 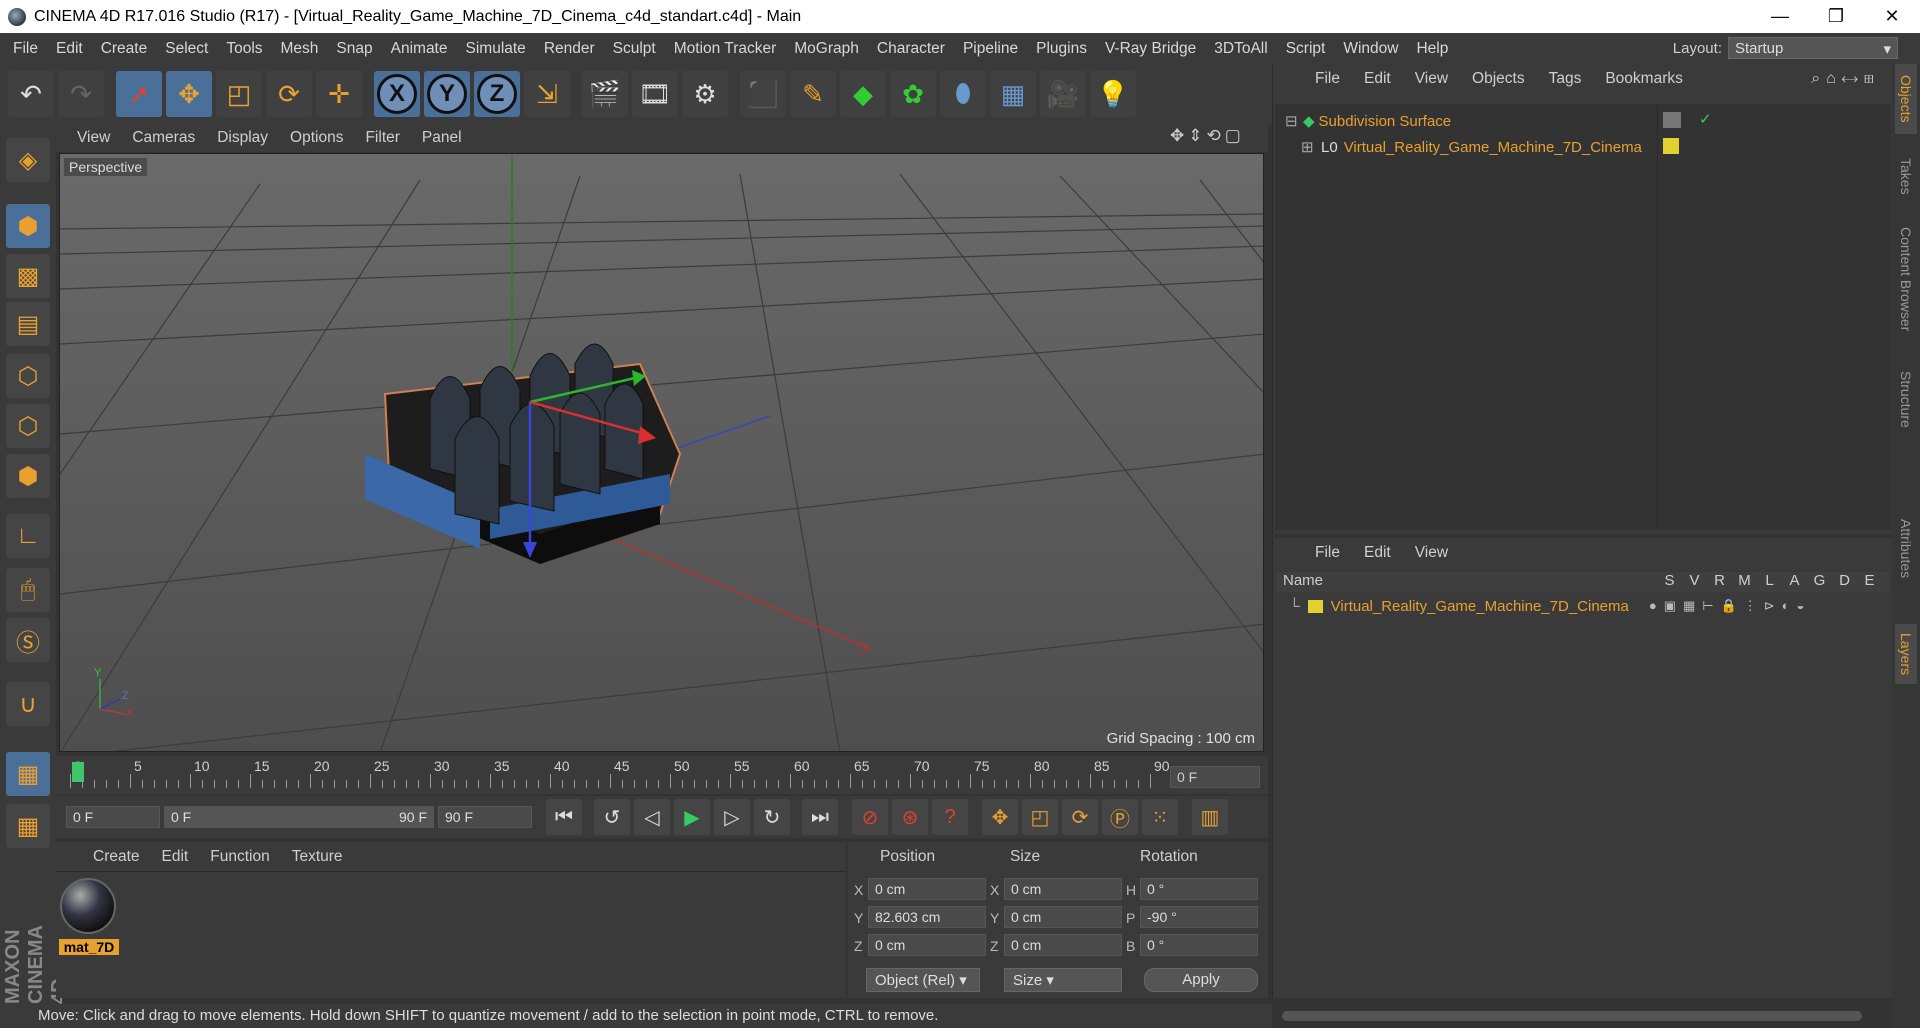 I want to click on material-menu-function: Function, so click(x=239, y=857).